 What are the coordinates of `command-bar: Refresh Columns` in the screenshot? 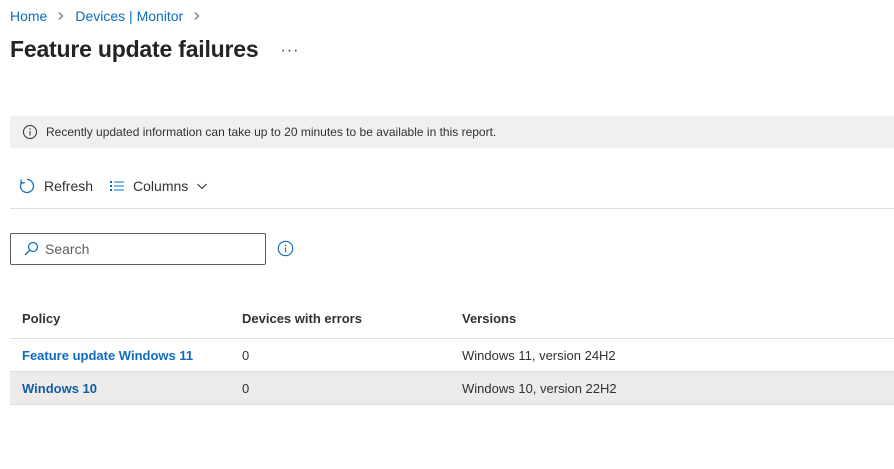 It's located at (452, 191).